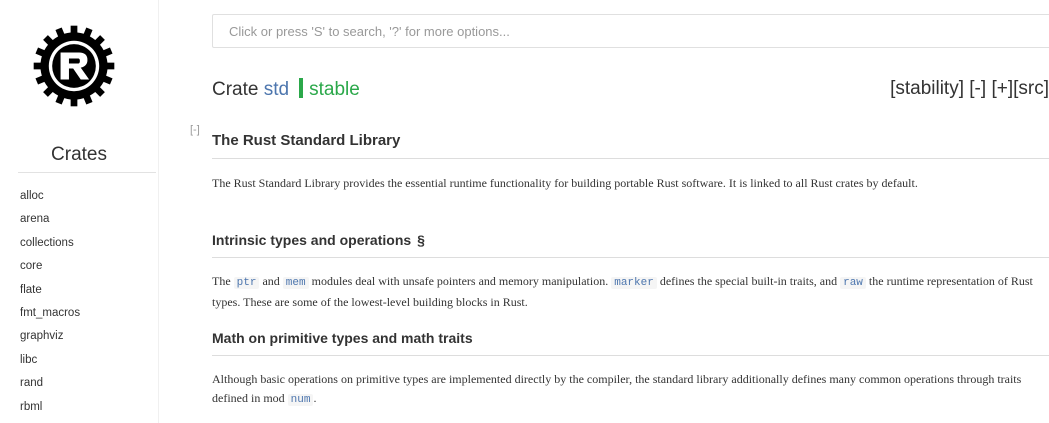 This screenshot has width=1049, height=423. What do you see at coordinates (50, 290) in the screenshot?
I see `sidebar-item-flate: flate` at bounding box center [50, 290].